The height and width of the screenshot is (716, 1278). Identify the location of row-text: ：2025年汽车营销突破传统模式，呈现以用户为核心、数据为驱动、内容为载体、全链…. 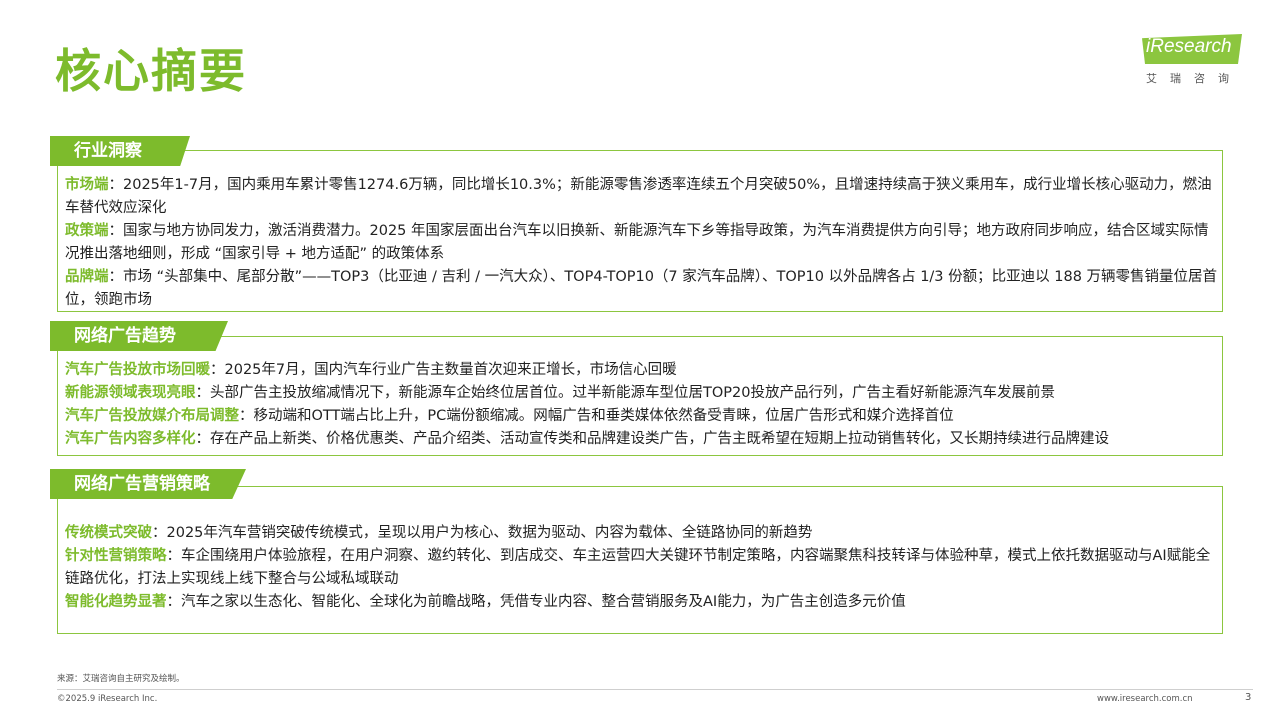
(482, 533).